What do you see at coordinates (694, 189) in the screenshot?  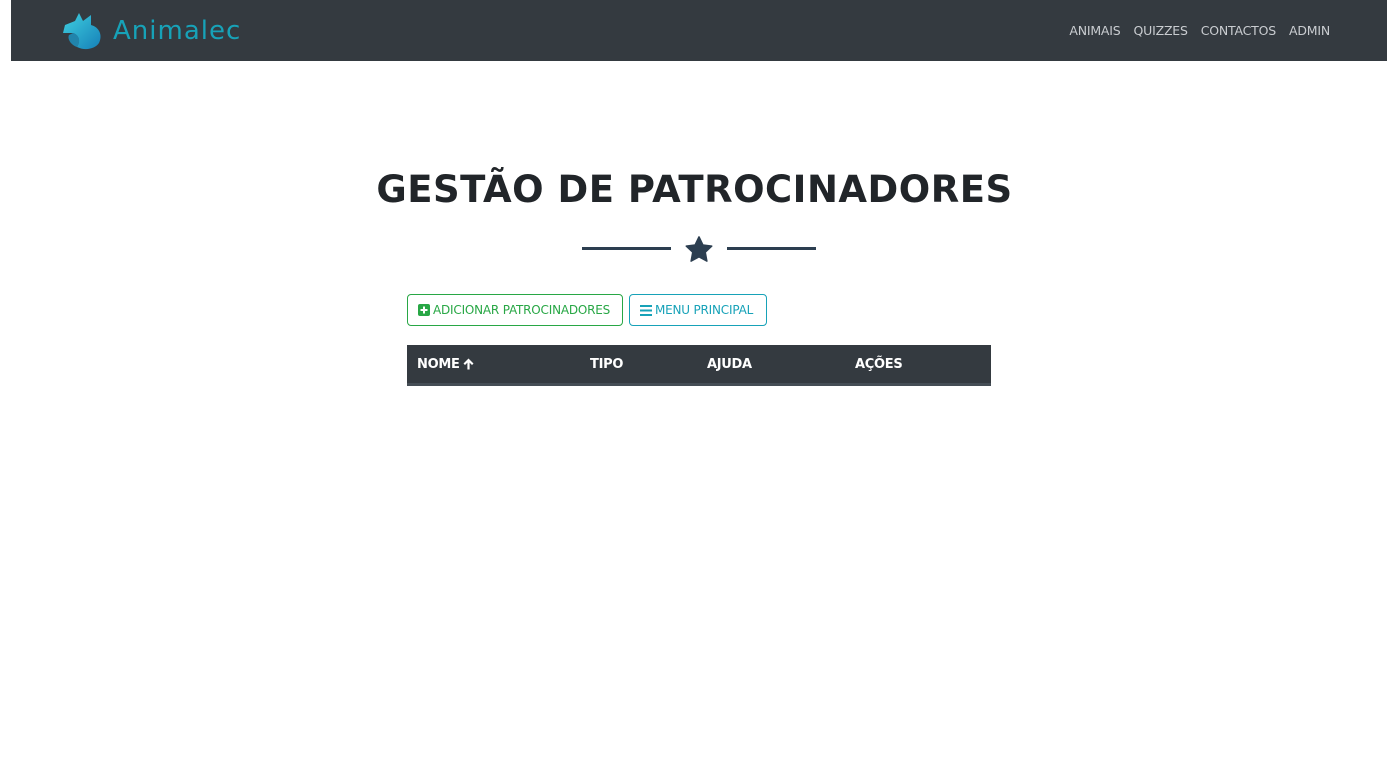 I see `page-title: GESTÃO DE PATROCINADORES` at bounding box center [694, 189].